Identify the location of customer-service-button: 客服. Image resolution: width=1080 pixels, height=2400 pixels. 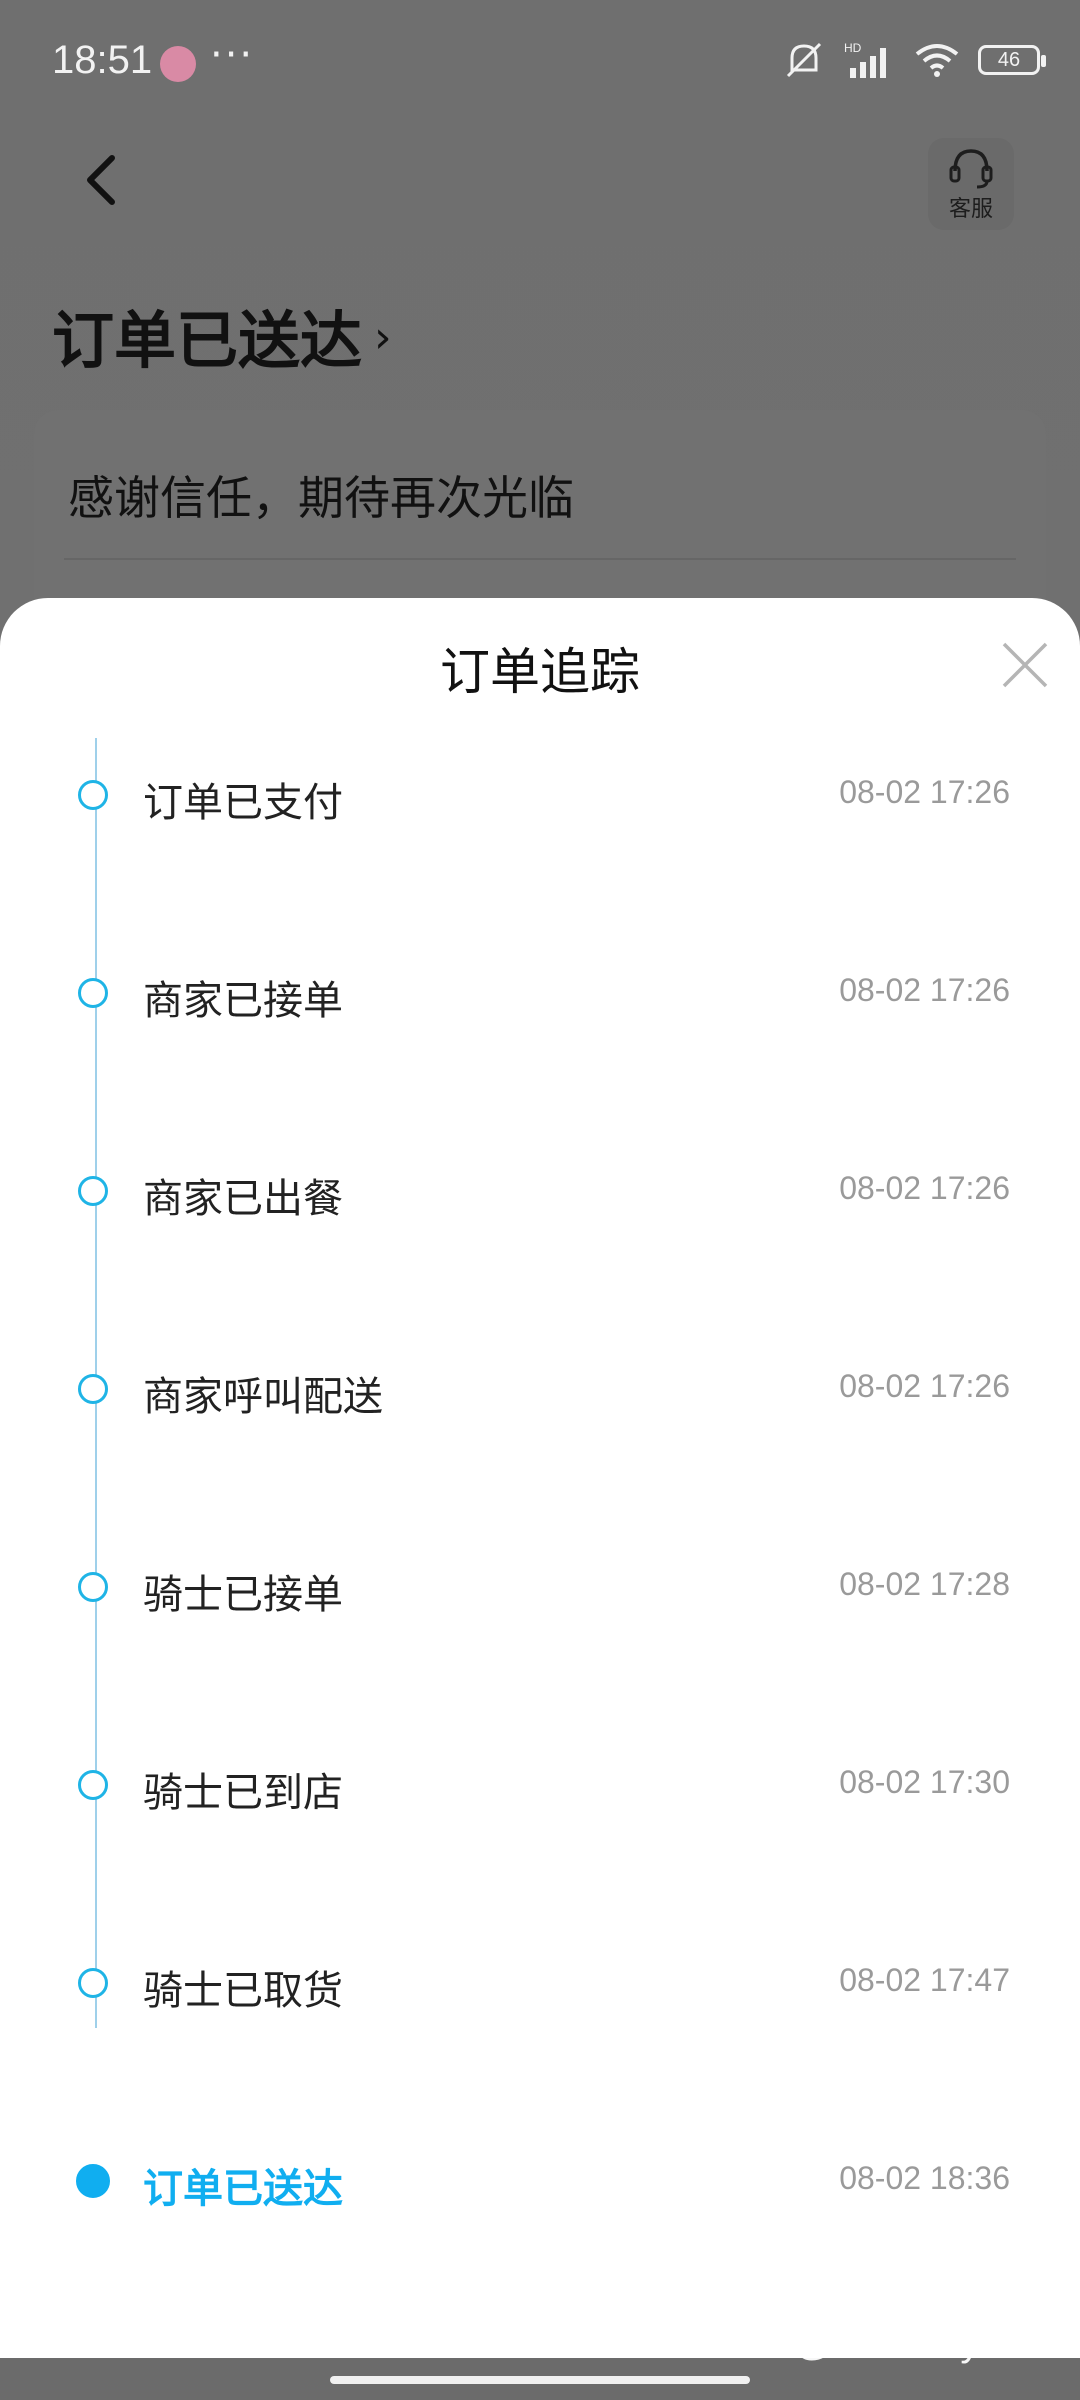
(971, 184).